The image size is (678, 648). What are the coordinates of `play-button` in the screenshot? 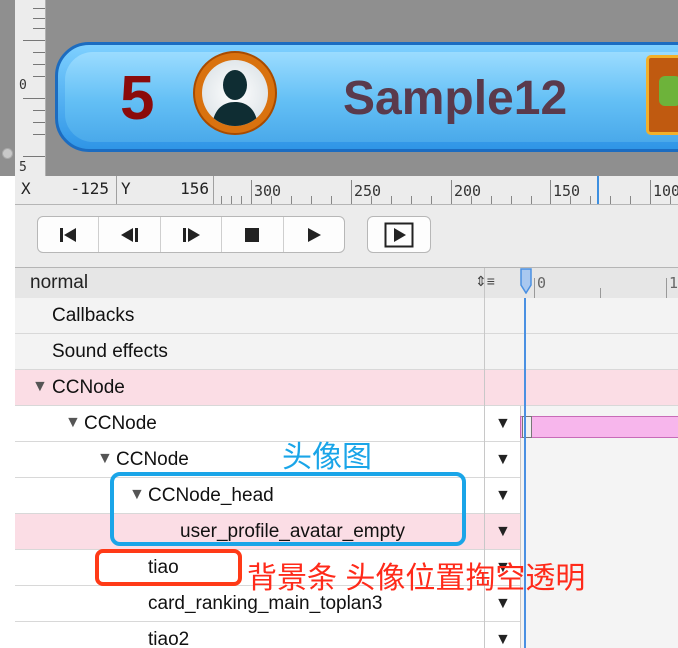 It's located at (314, 234).